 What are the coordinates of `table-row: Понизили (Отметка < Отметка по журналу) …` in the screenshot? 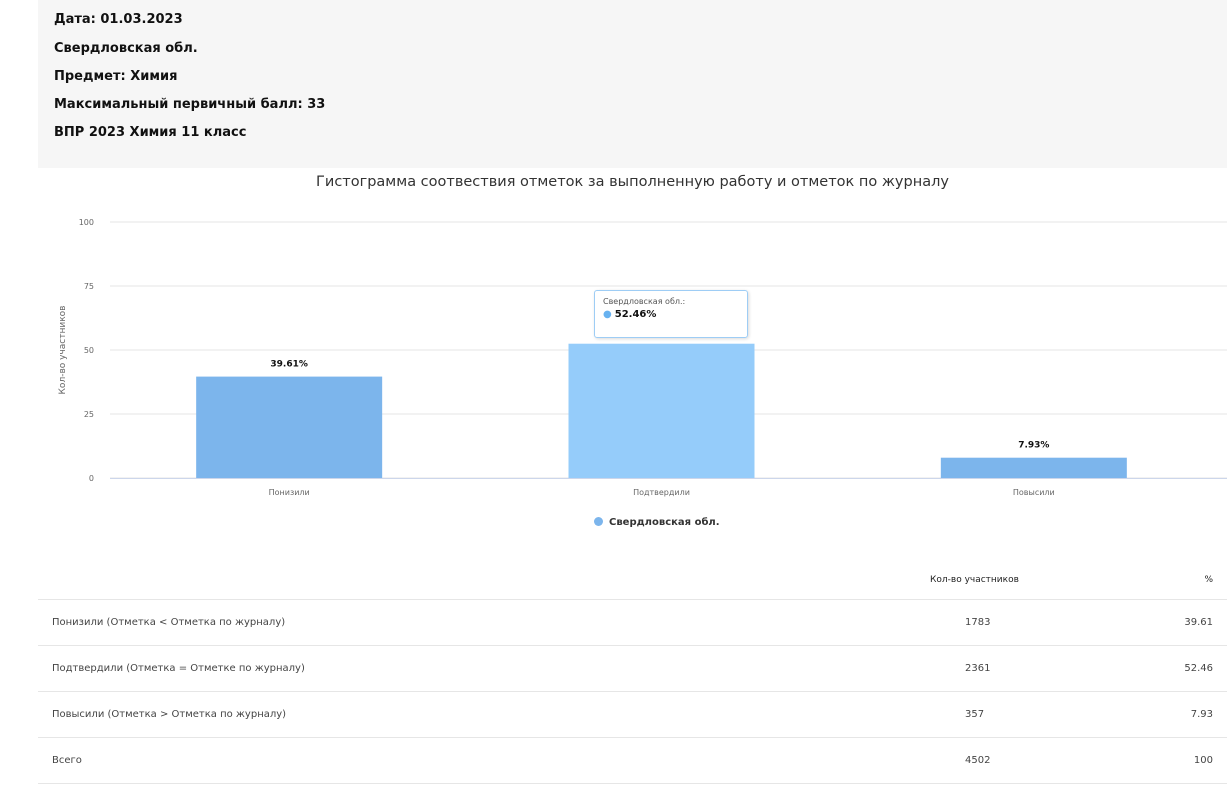 It's located at (632, 622).